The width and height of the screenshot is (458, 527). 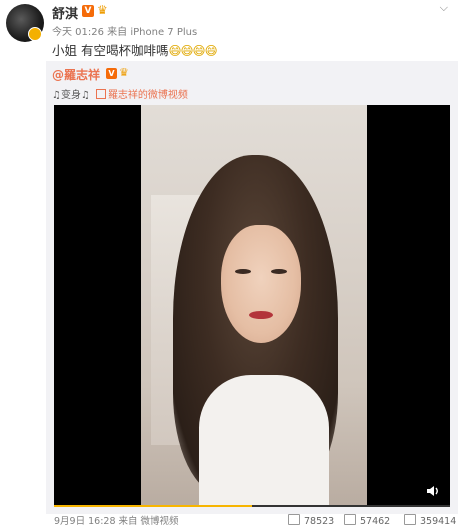 I want to click on crown-icon: ♛, so click(x=102, y=10).